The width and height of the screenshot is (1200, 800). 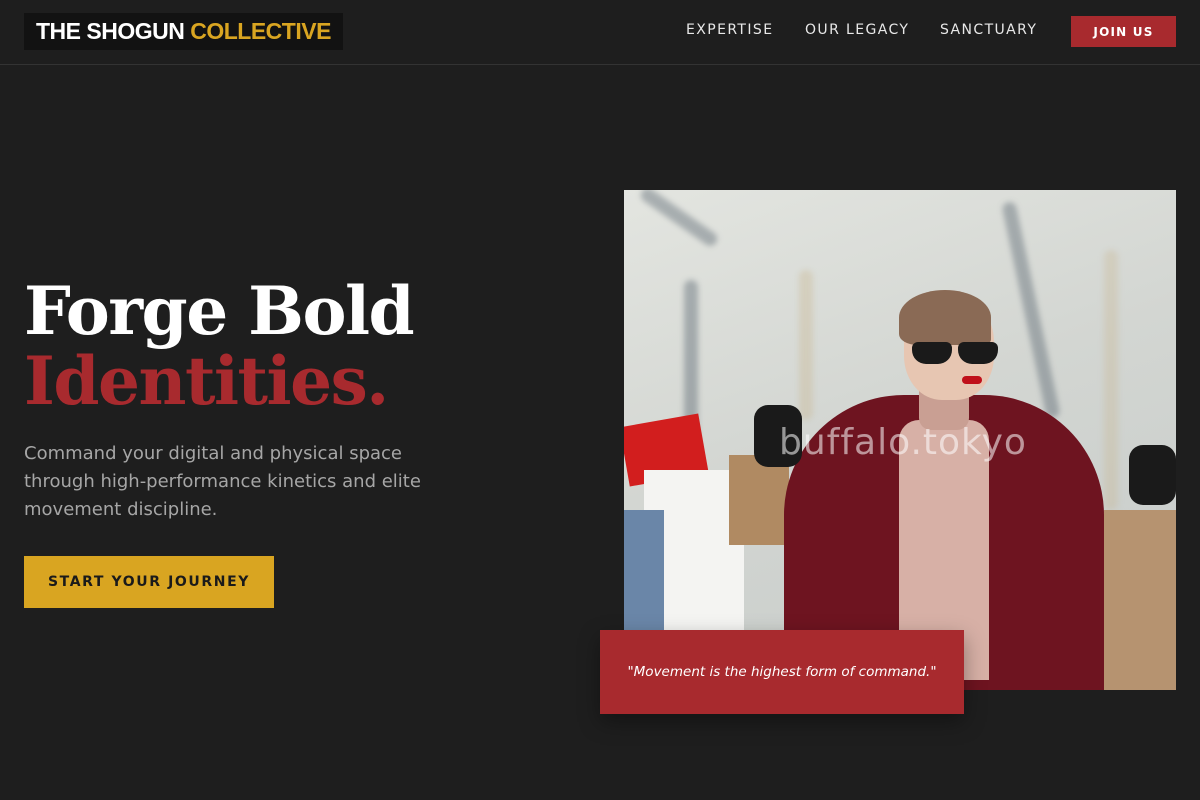 I want to click on image-watermark: buffalo.tokyo, so click(x=903, y=442).